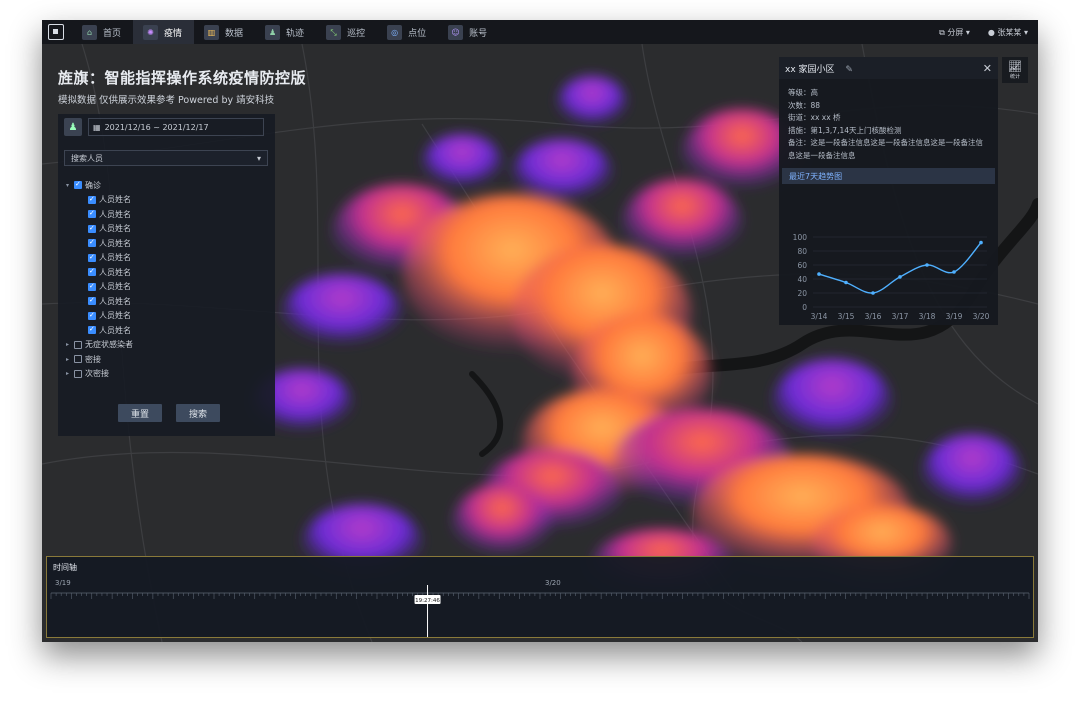 The image size is (1080, 705). What do you see at coordinates (109, 345) in the screenshot?
I see `tree-group-label: 无症状感染者` at bounding box center [109, 345].